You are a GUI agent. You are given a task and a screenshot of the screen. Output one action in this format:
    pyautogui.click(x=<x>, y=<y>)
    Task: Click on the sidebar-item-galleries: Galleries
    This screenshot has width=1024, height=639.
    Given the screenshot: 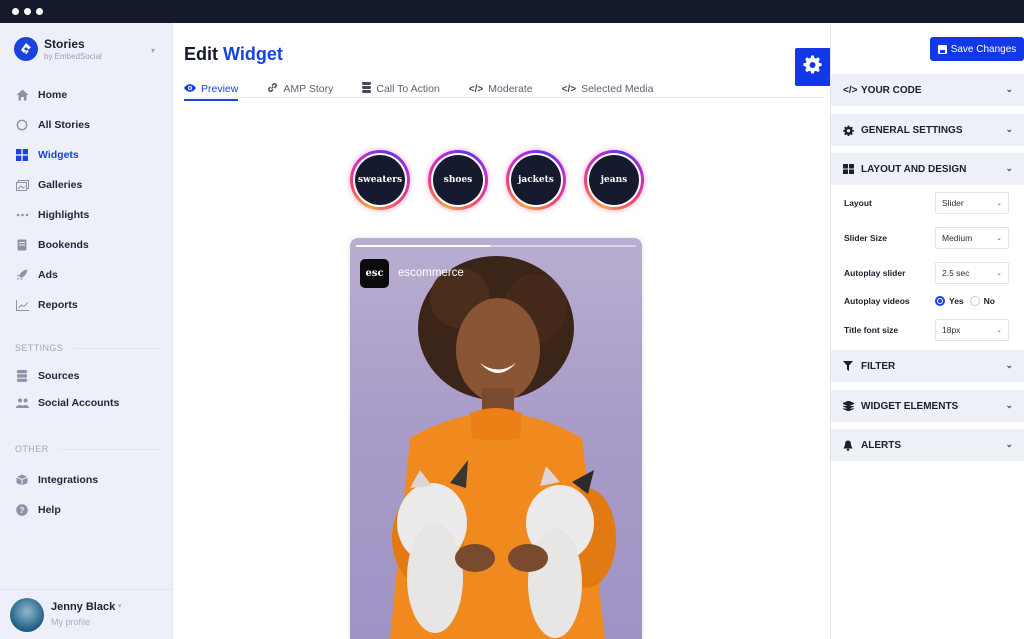 What is the action you would take?
    pyautogui.click(x=86, y=185)
    